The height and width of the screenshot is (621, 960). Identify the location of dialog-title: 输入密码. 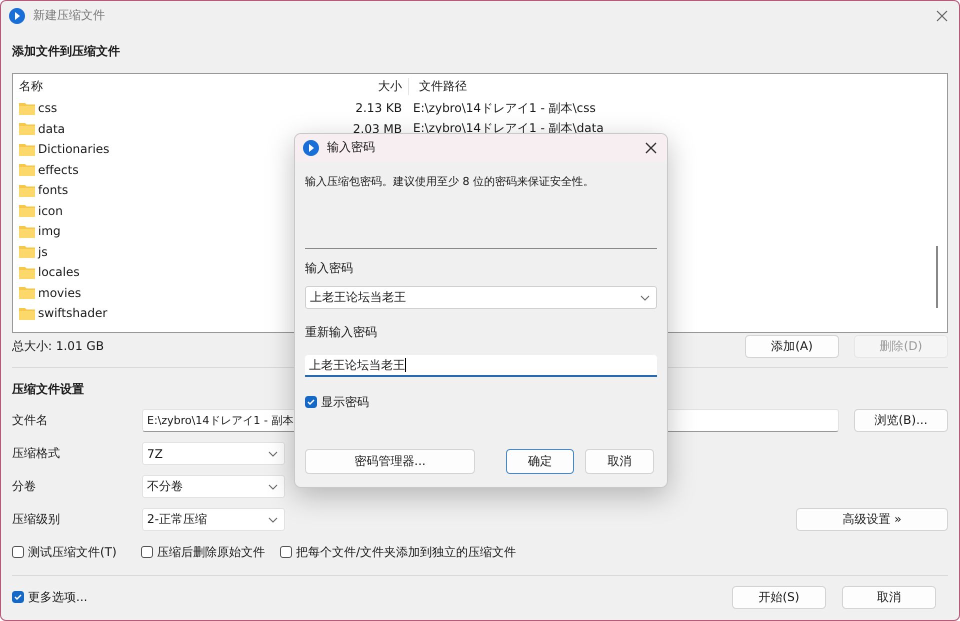
(351, 147).